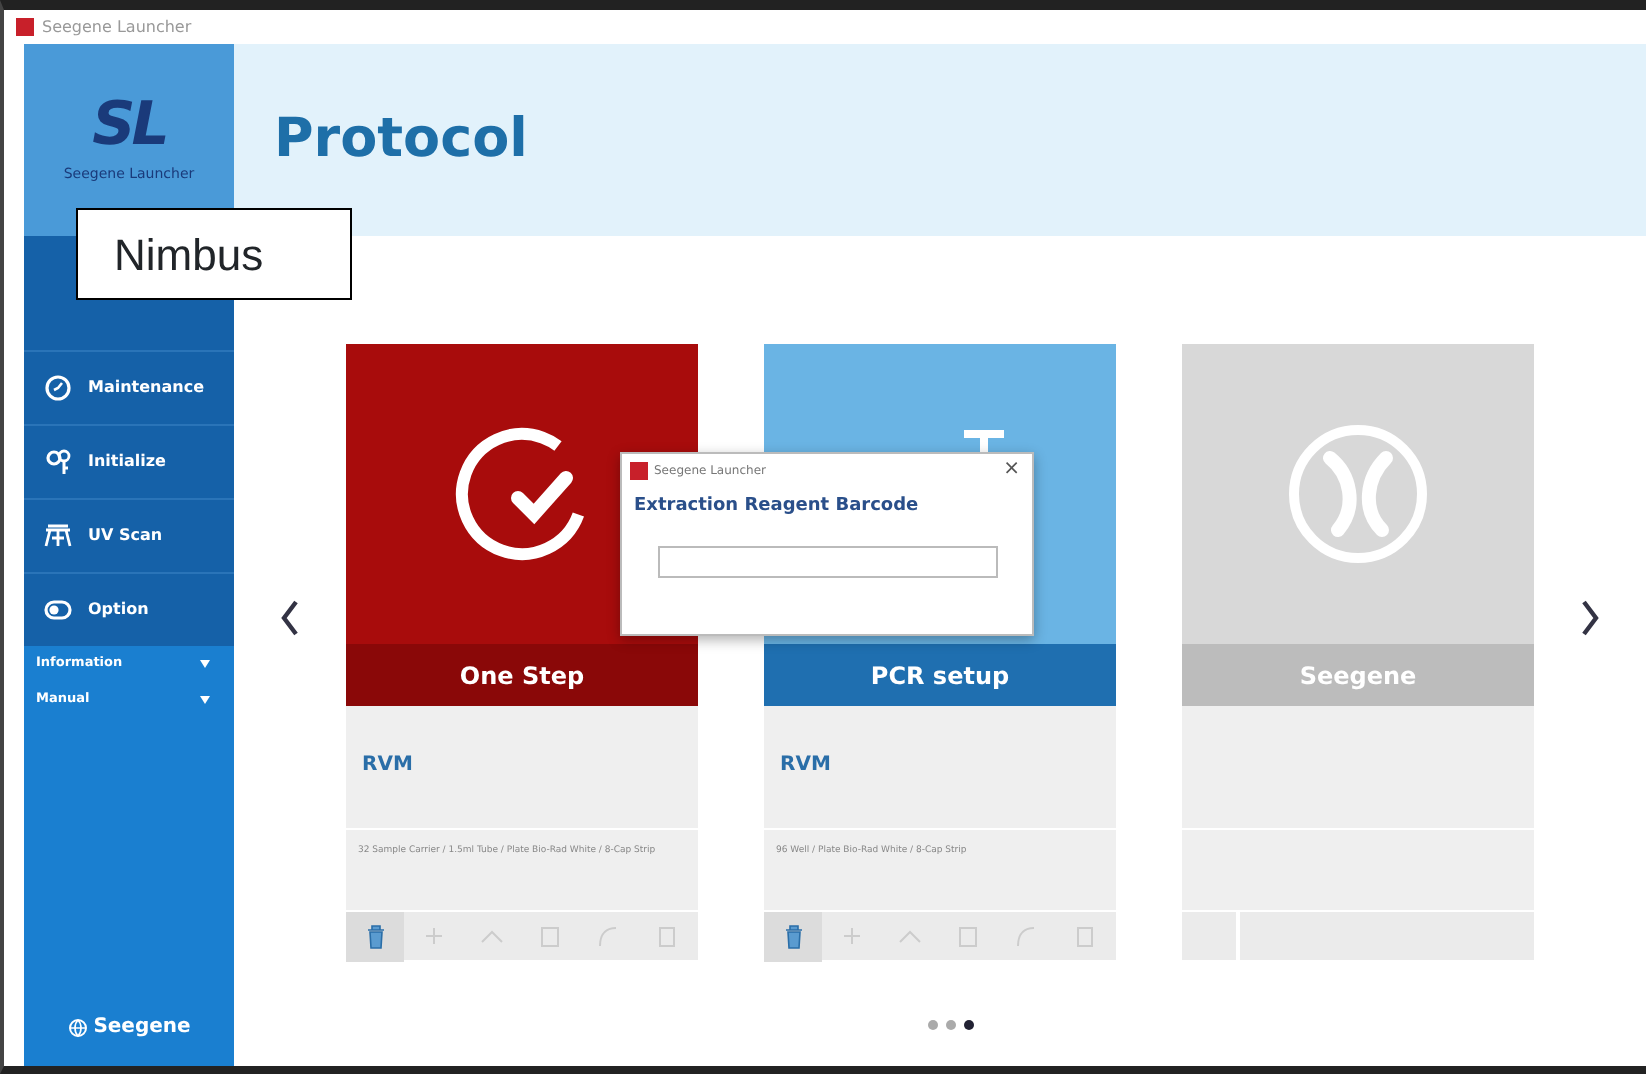 The width and height of the screenshot is (1646, 1074). What do you see at coordinates (940, 675) in the screenshot?
I see `card-title-bar: PCR setup` at bounding box center [940, 675].